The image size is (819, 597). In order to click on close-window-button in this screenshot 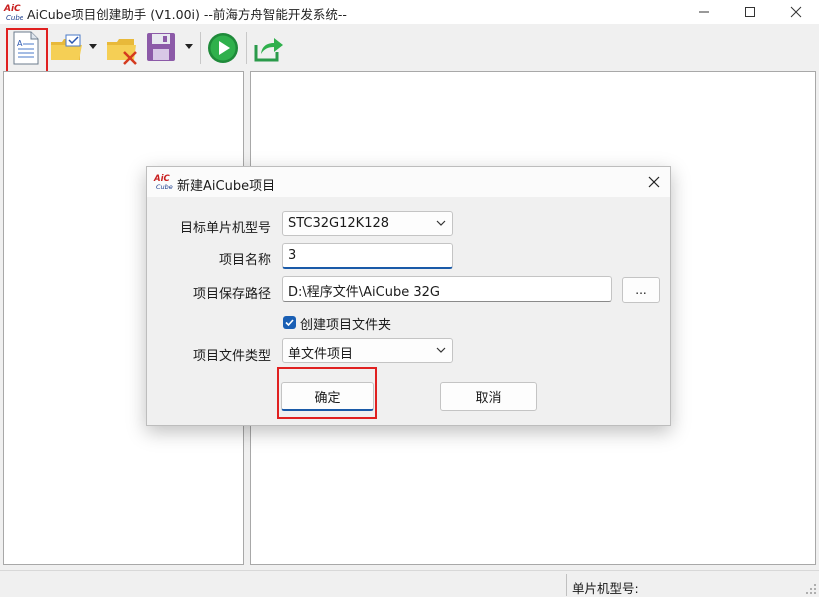, I will do `click(796, 12)`.